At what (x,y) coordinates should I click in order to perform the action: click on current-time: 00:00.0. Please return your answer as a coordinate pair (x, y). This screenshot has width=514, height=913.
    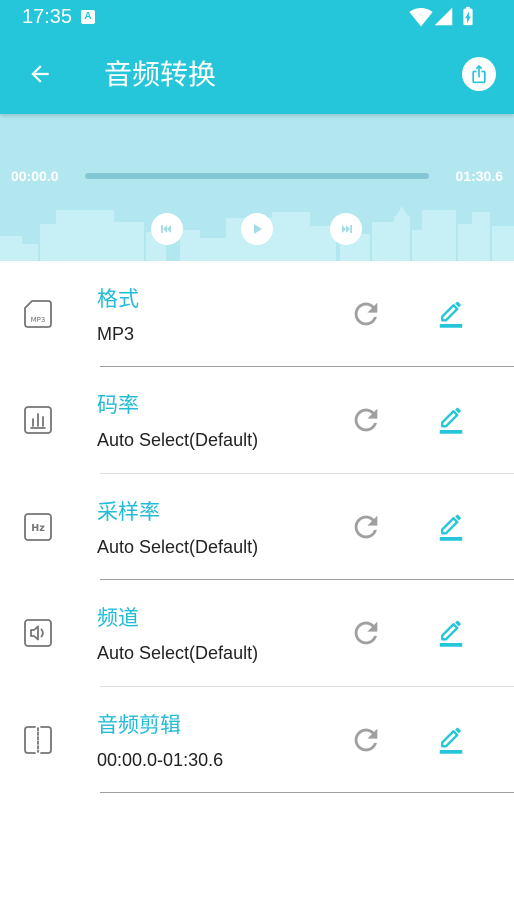
    Looking at the image, I should click on (35, 176).